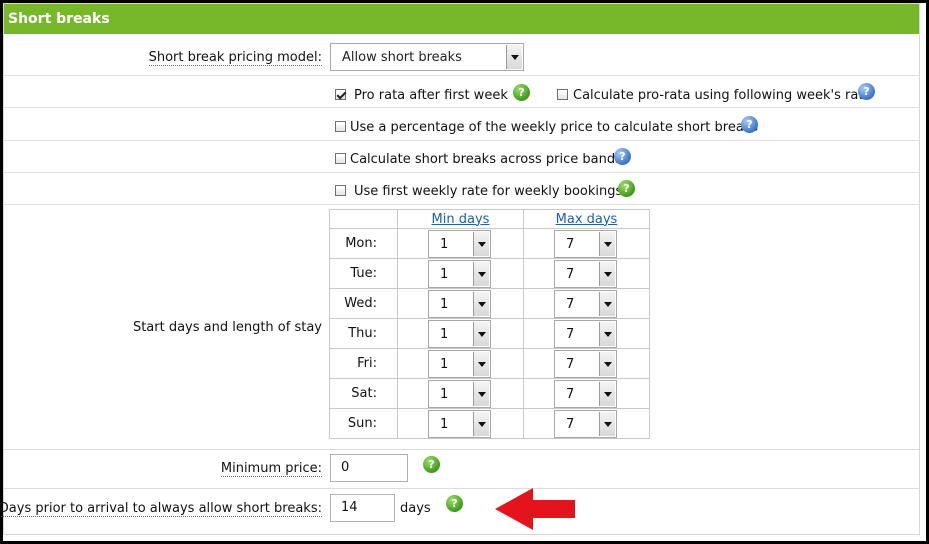 The image size is (929, 544). Describe the element at coordinates (461, 19) in the screenshot. I see `section-header: Short breaks` at that location.